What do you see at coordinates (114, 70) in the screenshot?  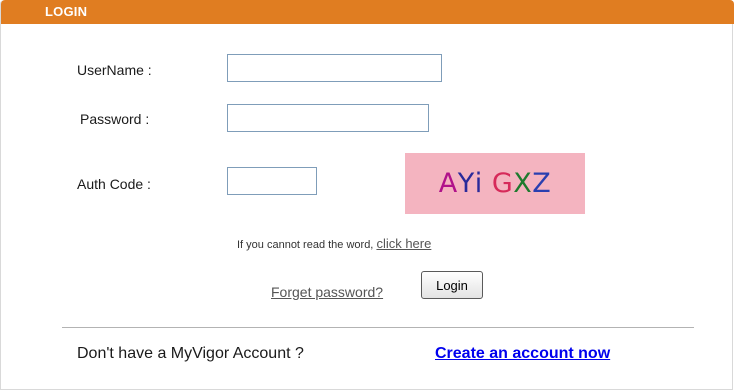 I see `username-label: UserName :` at bounding box center [114, 70].